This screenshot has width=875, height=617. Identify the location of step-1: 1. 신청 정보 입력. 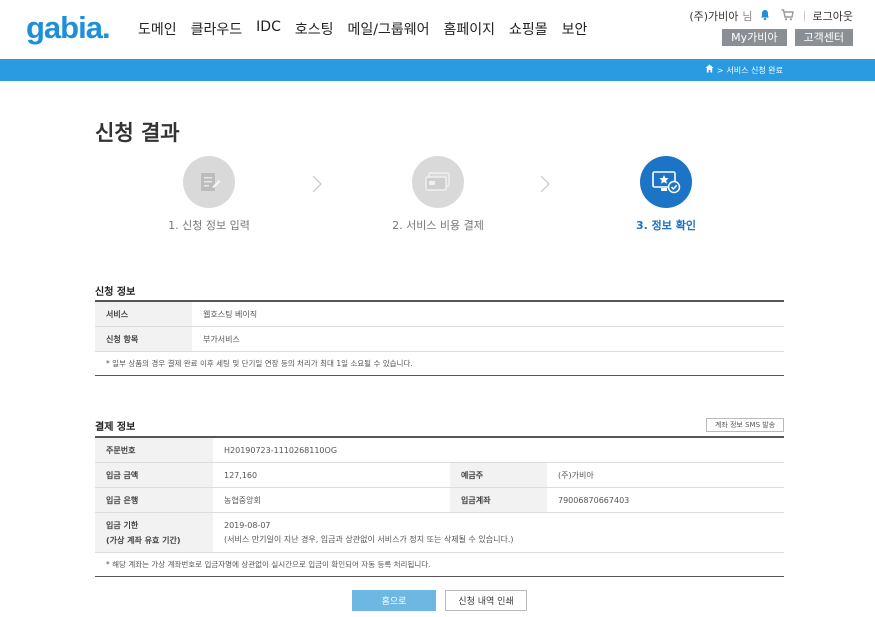
(209, 194).